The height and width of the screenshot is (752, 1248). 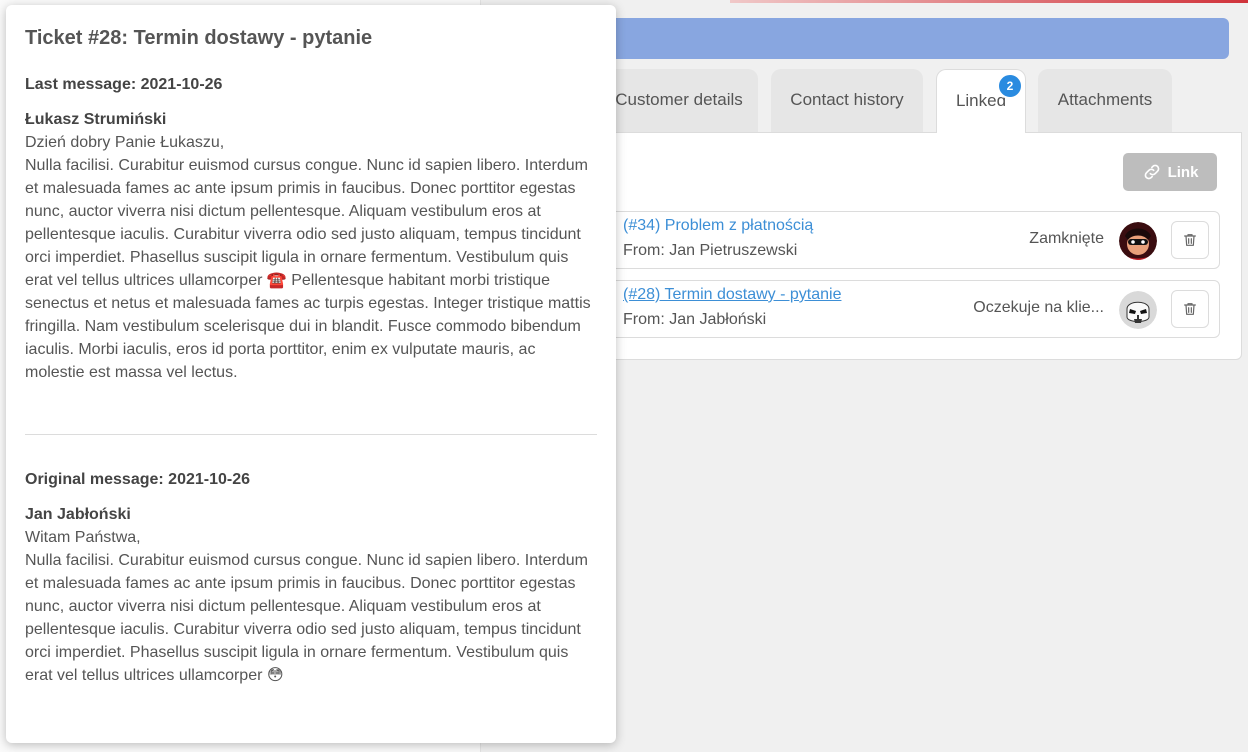 What do you see at coordinates (78, 514) in the screenshot?
I see `original-message-author: Jan Jabłoński` at bounding box center [78, 514].